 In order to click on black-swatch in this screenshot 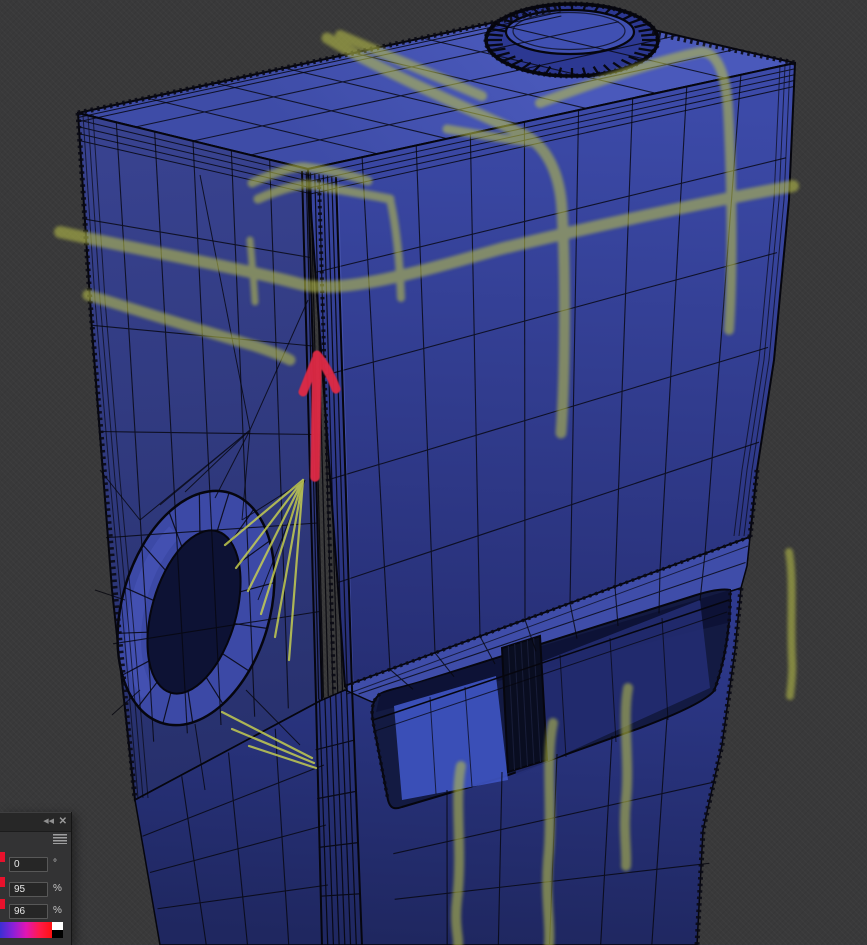, I will do `click(57, 934)`.